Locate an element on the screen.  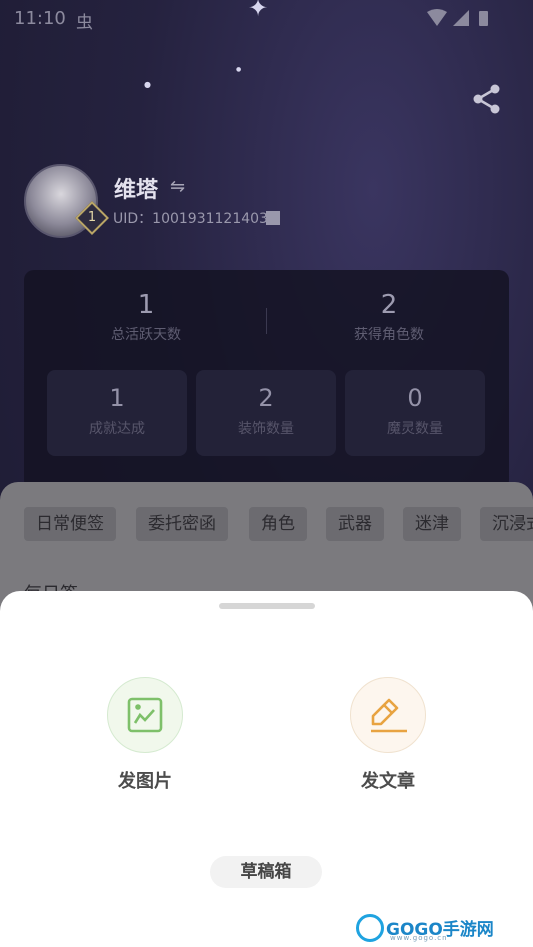
pen-icon is located at coordinates (389, 715).